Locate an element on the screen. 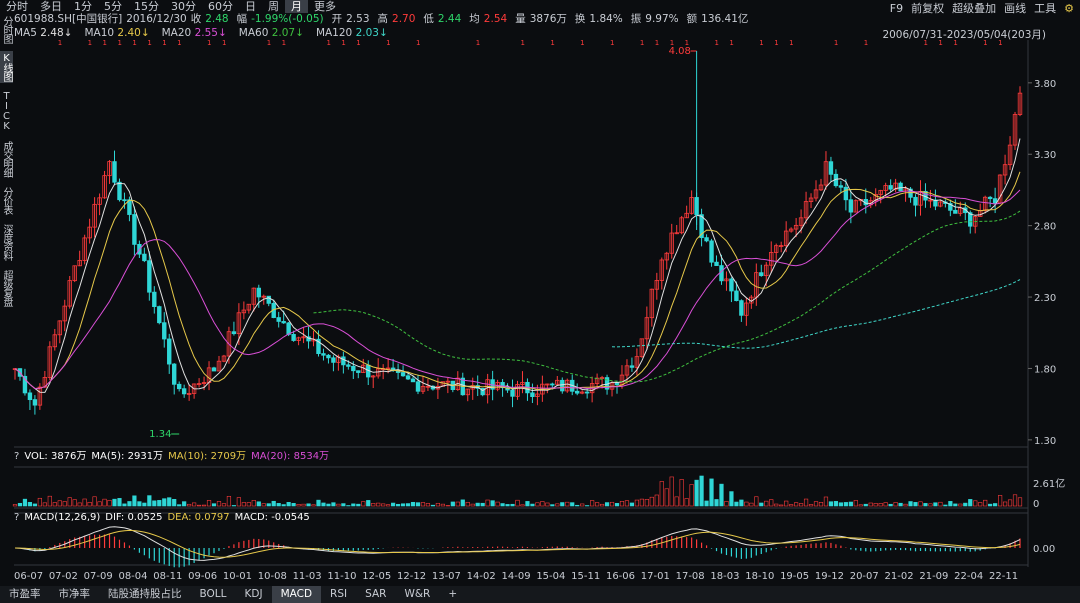  top-tool-1: 前复权 is located at coordinates (927, 8).